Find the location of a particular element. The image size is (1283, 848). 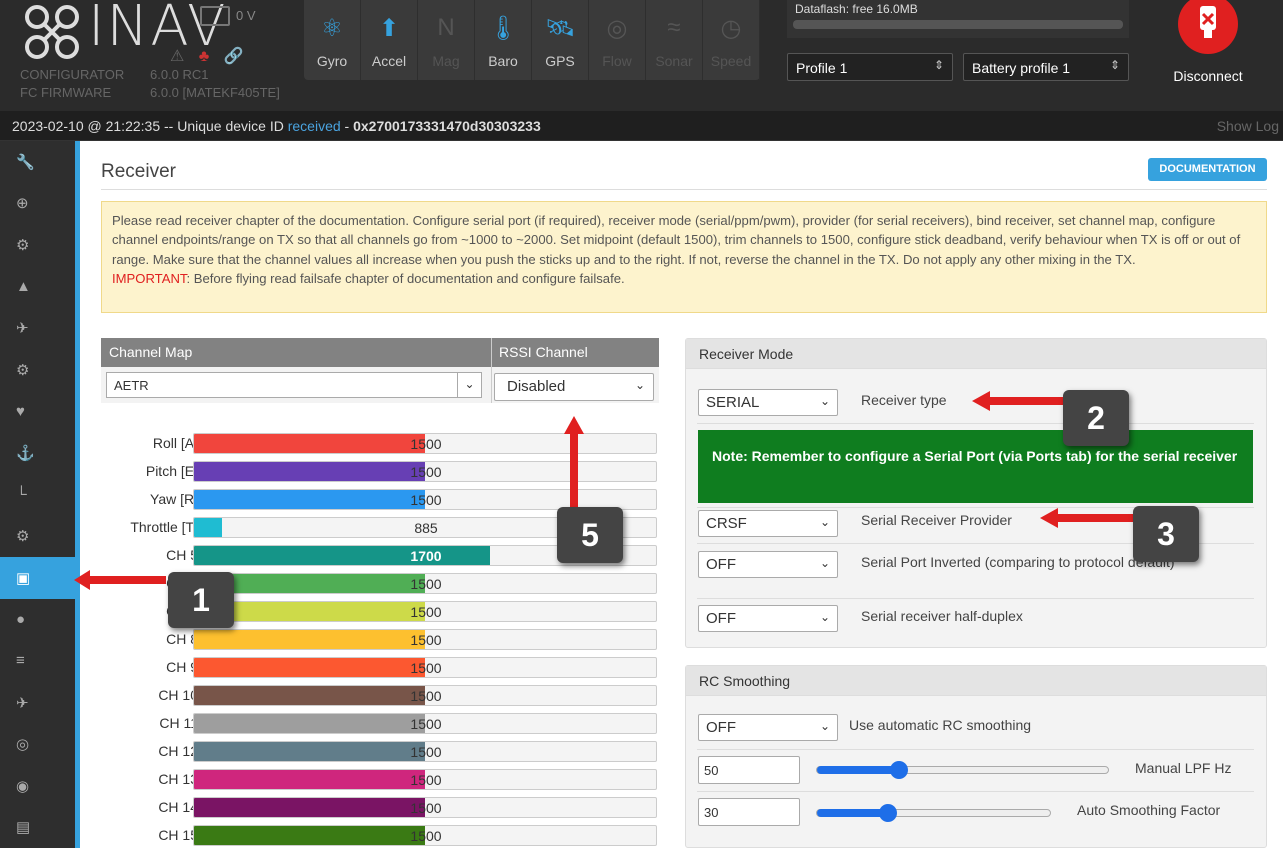

channel-row: CH 8 1500 is located at coordinates (370, 640).